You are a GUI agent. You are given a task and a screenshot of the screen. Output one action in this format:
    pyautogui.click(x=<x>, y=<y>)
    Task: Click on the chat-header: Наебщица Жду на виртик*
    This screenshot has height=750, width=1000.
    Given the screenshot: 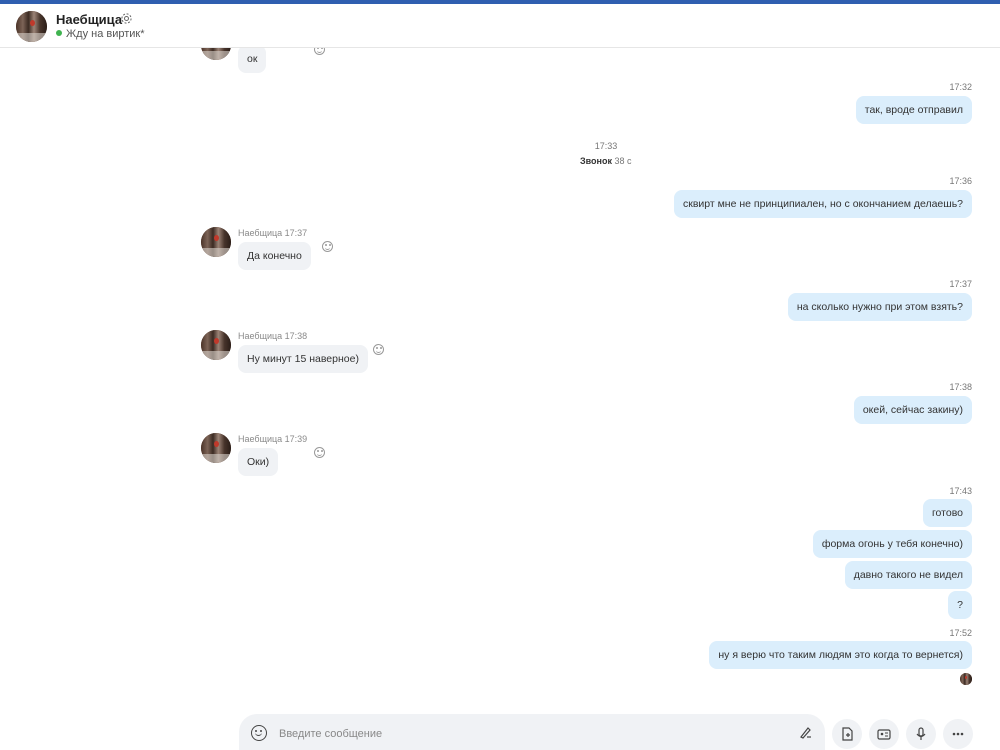 What is the action you would take?
    pyautogui.click(x=500, y=26)
    